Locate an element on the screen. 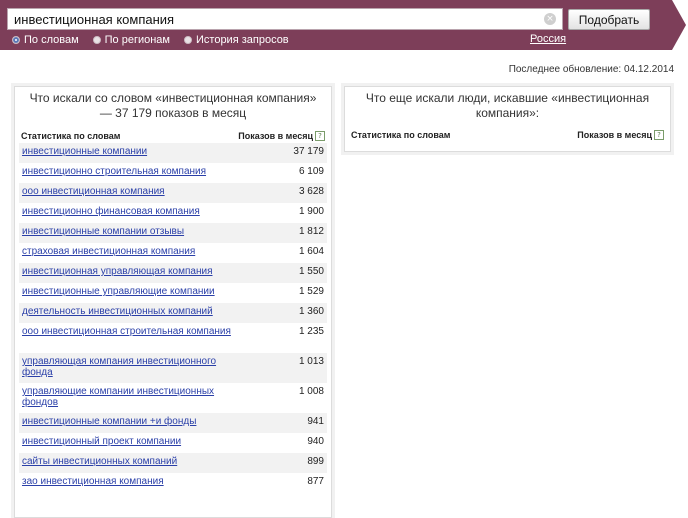  impressions-count: 1 604 is located at coordinates (311, 251).